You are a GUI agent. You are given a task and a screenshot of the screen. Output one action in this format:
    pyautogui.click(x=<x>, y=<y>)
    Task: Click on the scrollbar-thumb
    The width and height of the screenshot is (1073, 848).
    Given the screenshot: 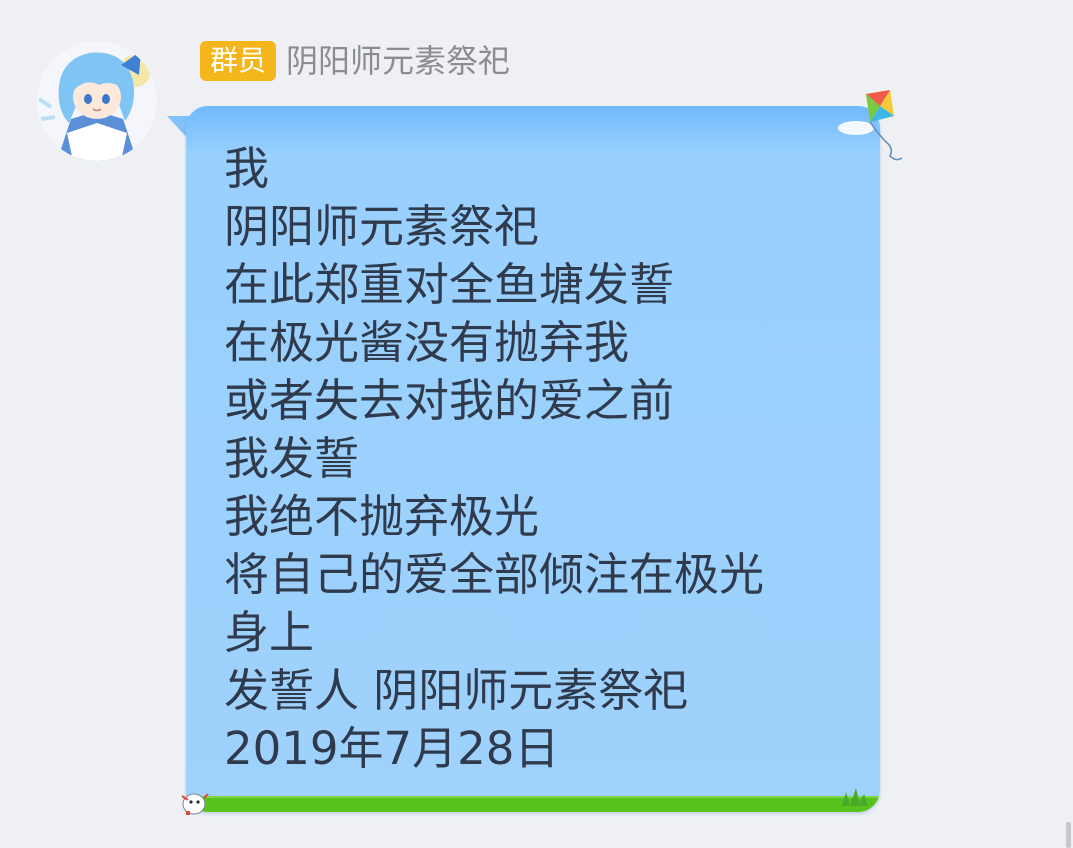 What is the action you would take?
    pyautogui.click(x=1068, y=835)
    